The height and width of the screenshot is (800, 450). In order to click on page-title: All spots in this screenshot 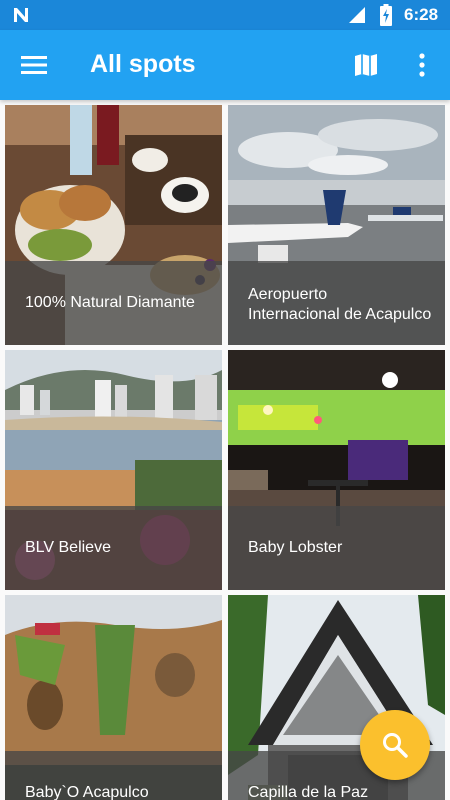, I will do `click(143, 64)`.